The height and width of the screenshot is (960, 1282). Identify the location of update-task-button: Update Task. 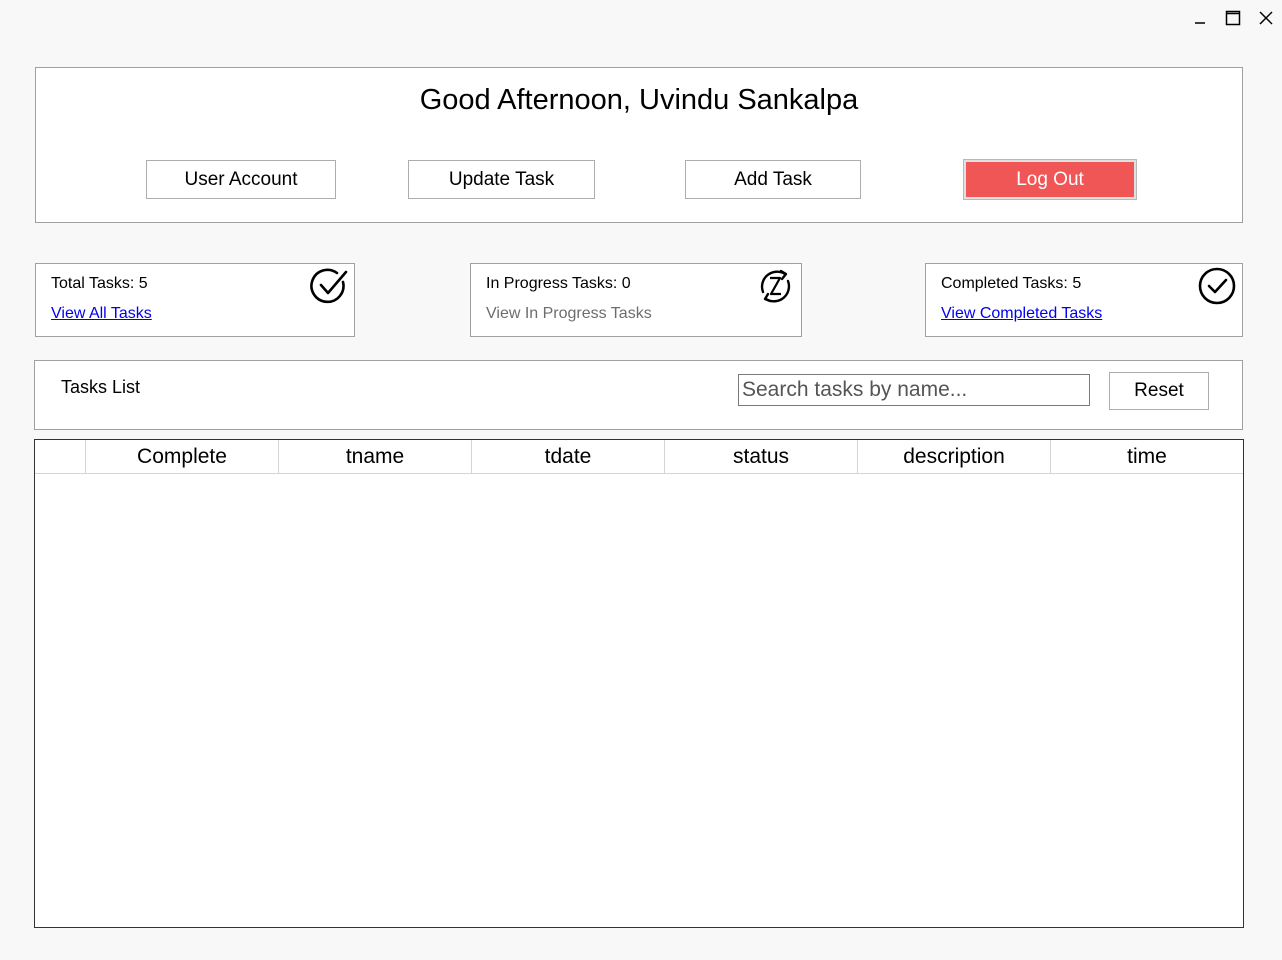
(501, 179).